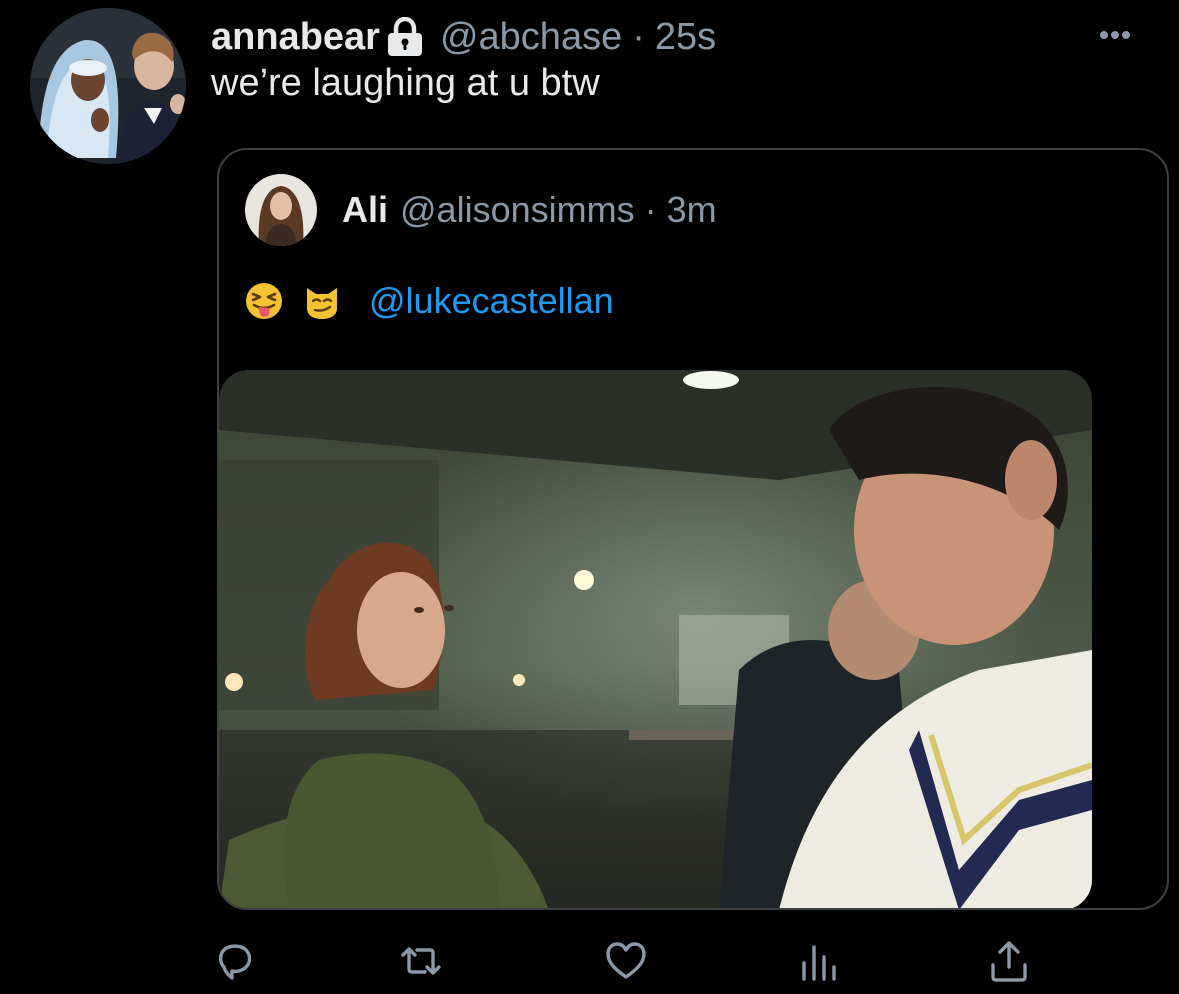 Image resolution: width=1179 pixels, height=994 pixels. Describe the element at coordinates (491, 301) in the screenshot. I see `mention-link: @lukecastellan` at that location.